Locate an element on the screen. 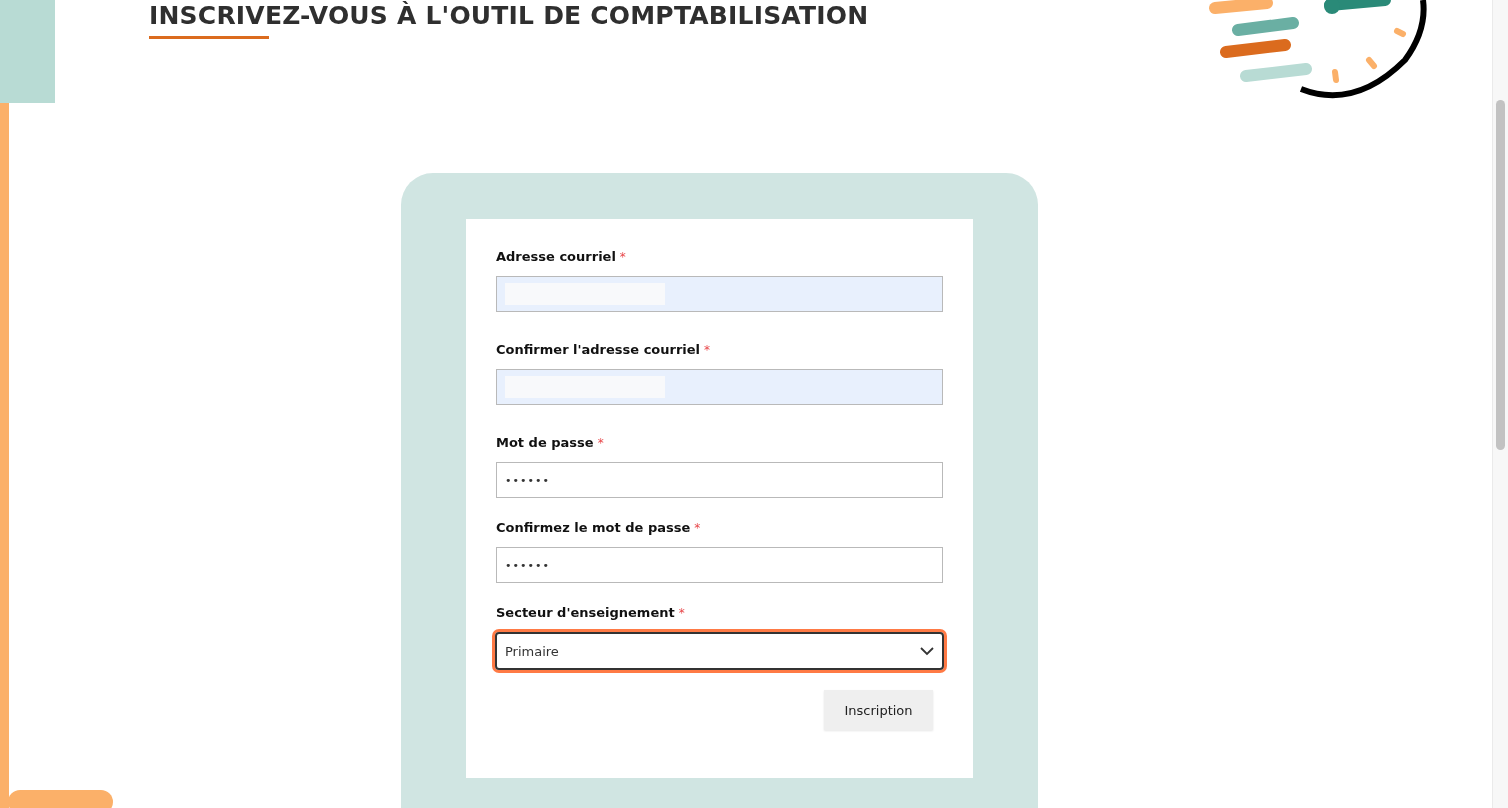 This screenshot has height=808, width=1508. dropdown-field: Primaire is located at coordinates (719, 651).